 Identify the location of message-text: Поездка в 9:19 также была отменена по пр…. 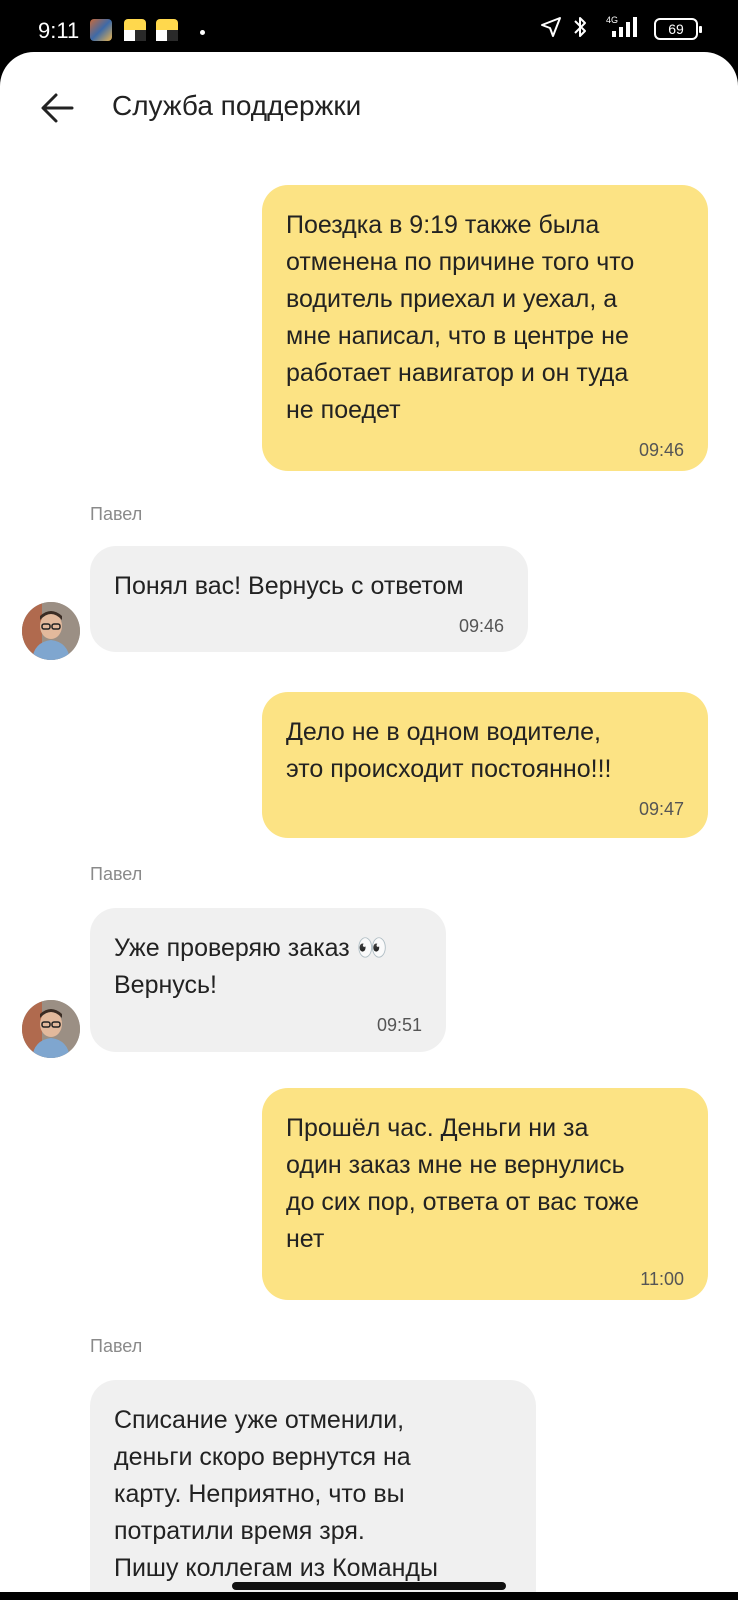
(460, 317).